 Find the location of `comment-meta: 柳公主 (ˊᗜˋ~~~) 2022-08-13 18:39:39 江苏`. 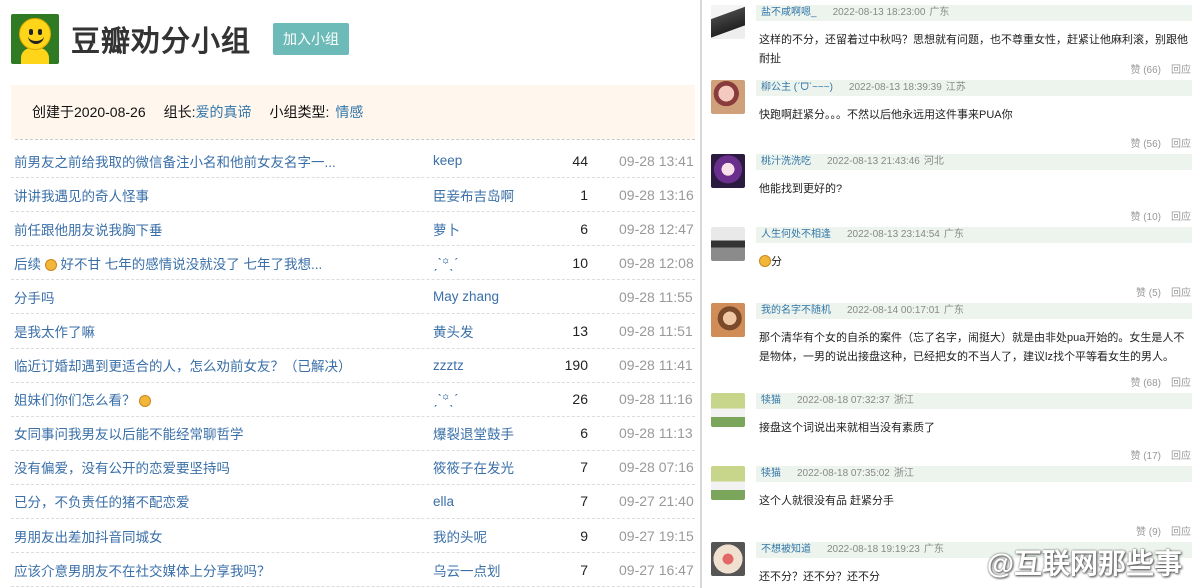

comment-meta: 柳公主 (ˊᗜˋ~~~) 2022-08-13 18:39:39 江苏 is located at coordinates (974, 88).